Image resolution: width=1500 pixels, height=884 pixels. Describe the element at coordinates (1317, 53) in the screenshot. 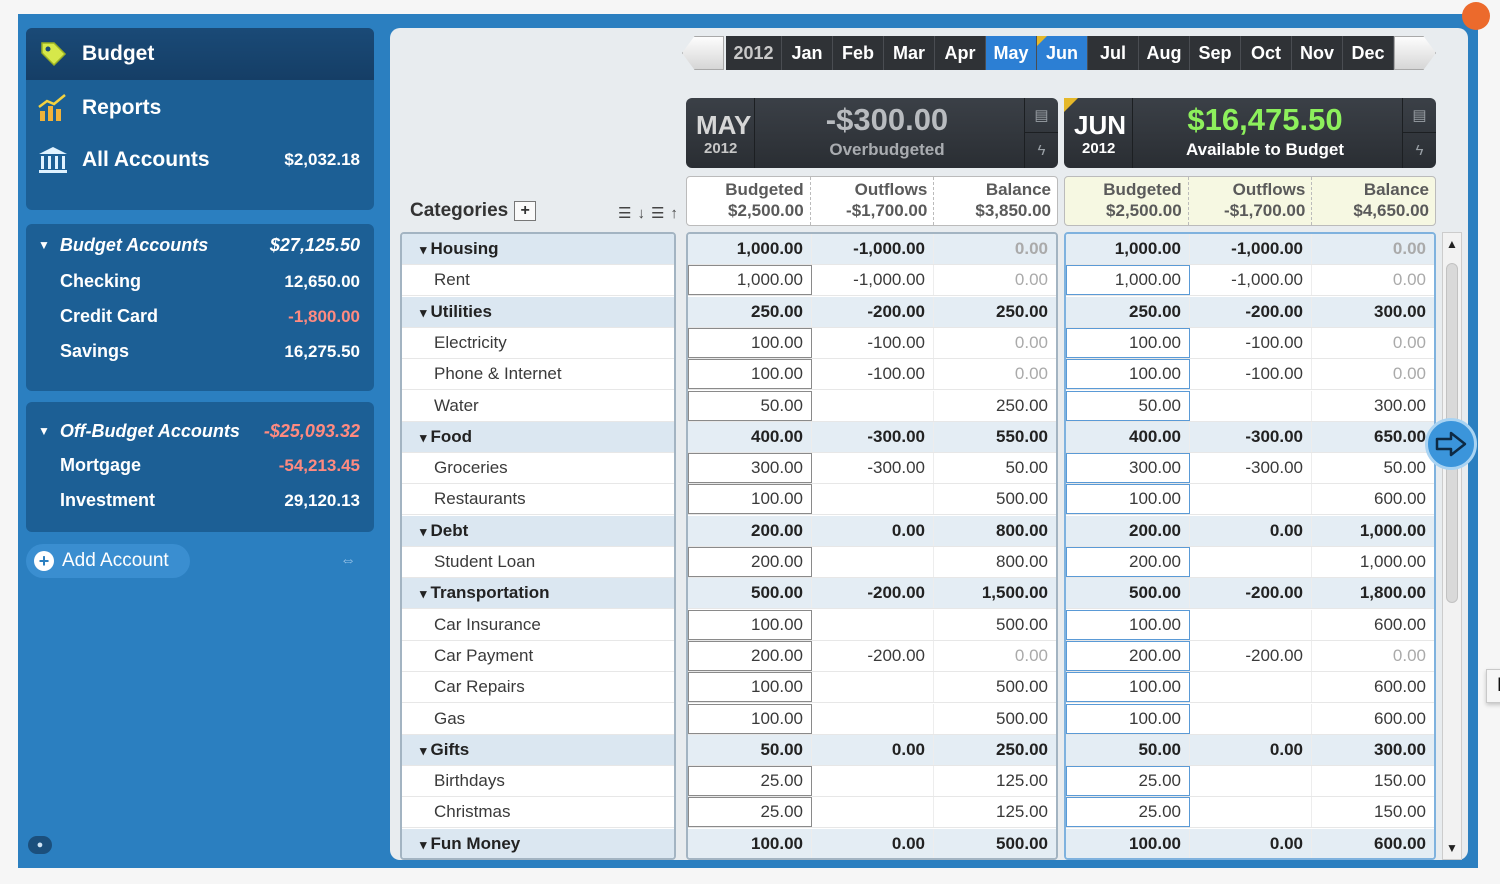

I see `month-nov: Nov` at that location.